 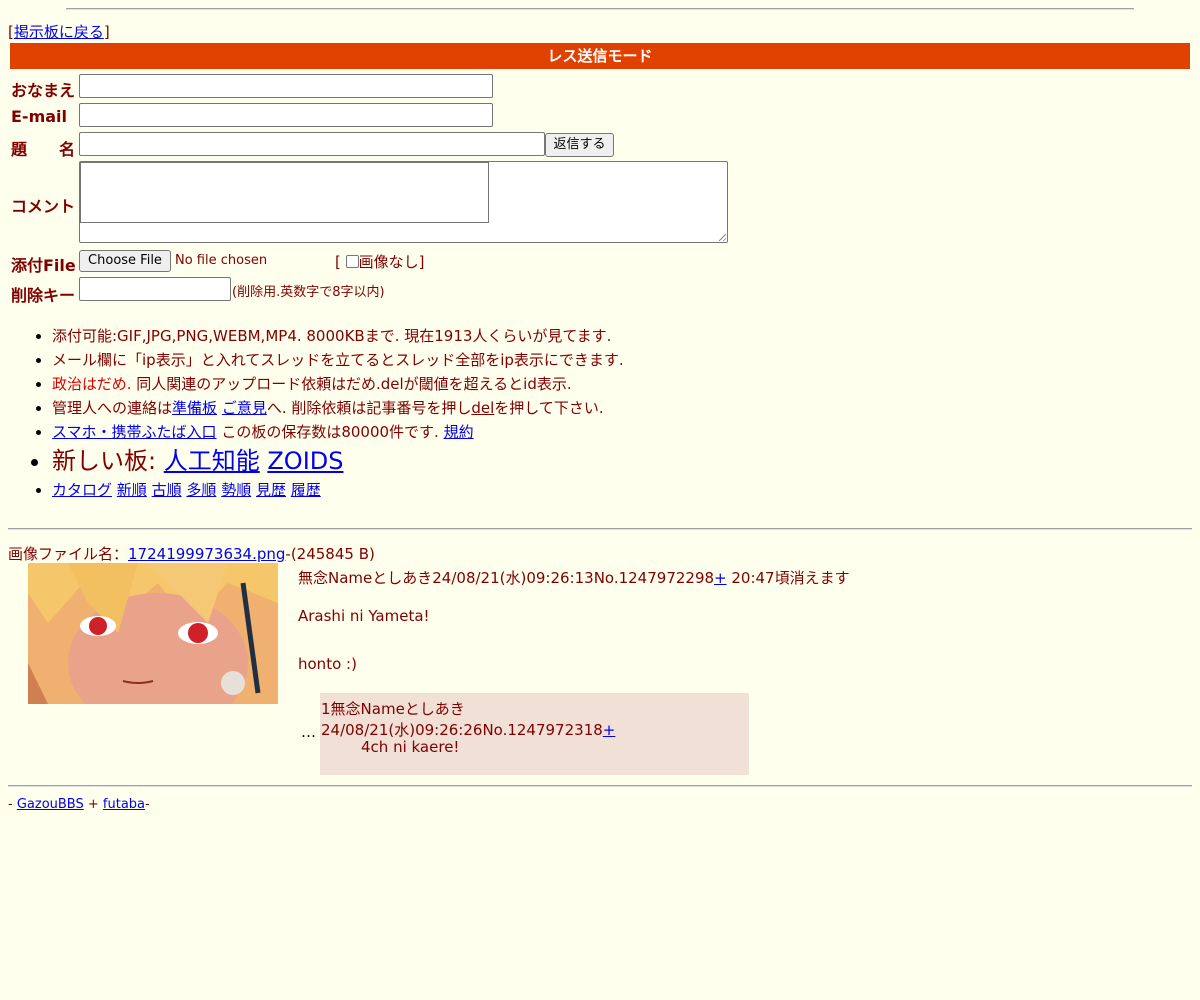 What do you see at coordinates (609, 730) in the screenshot?
I see `reply-sodane-button: +` at bounding box center [609, 730].